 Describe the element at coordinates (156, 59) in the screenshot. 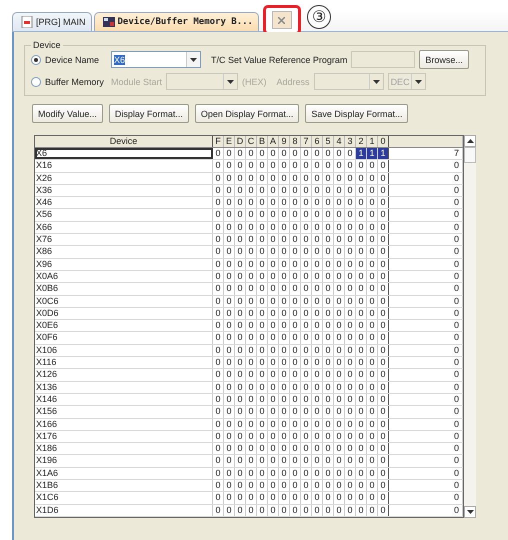

I see `device-name-combo: X6` at that location.